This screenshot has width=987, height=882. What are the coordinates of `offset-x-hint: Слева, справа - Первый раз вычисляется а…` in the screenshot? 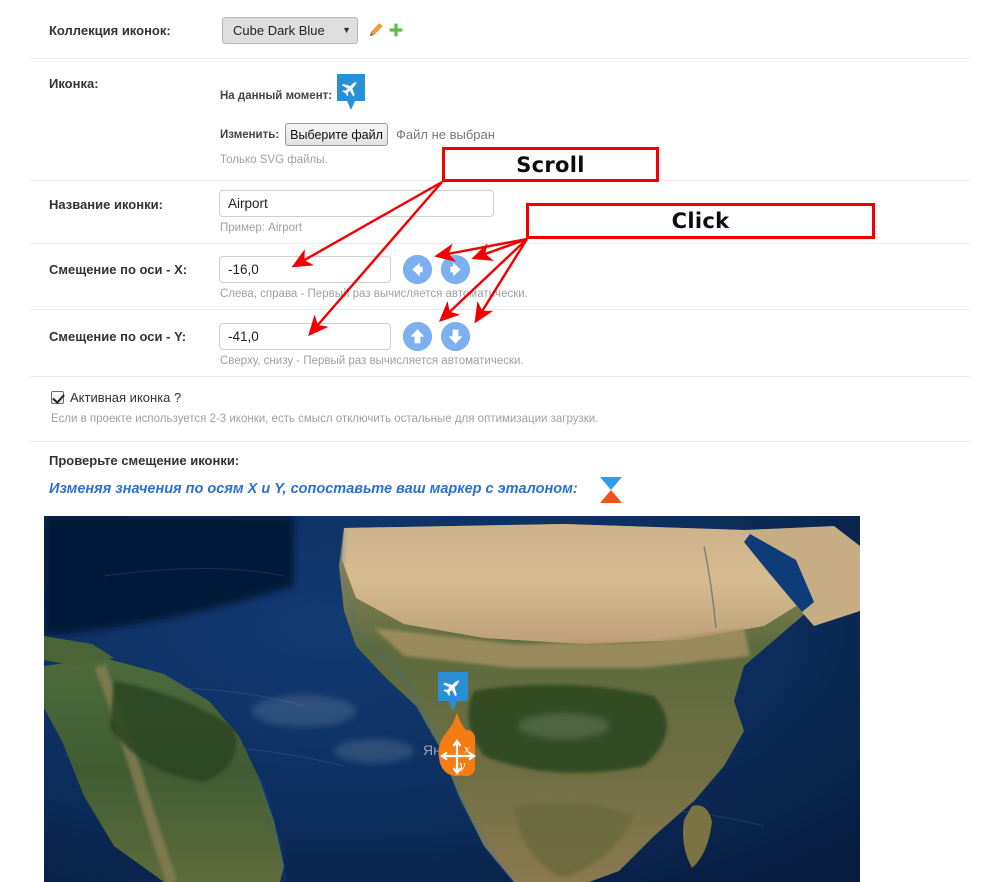 It's located at (374, 294).